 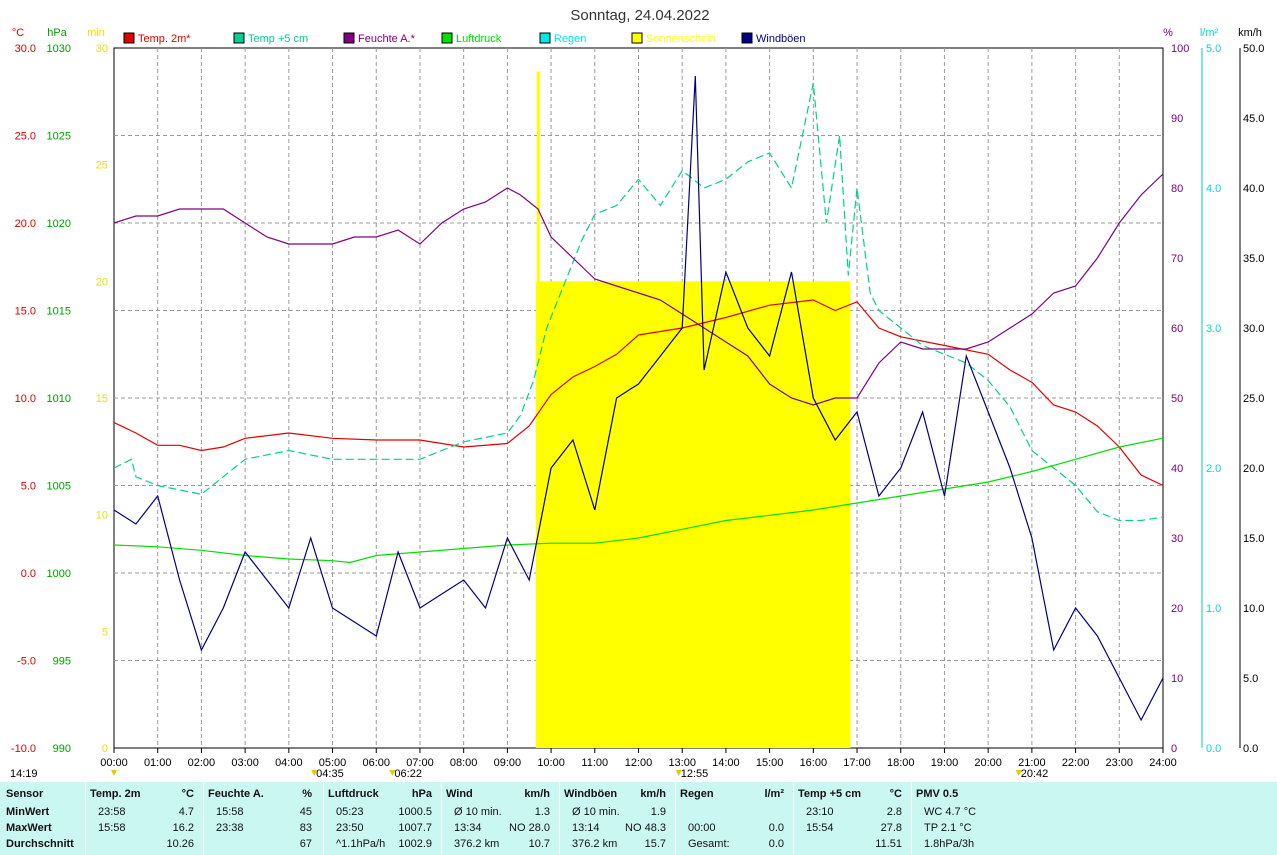 What do you see at coordinates (25, 137) in the screenshot?
I see `temp_c-tick-label: 25.0` at bounding box center [25, 137].